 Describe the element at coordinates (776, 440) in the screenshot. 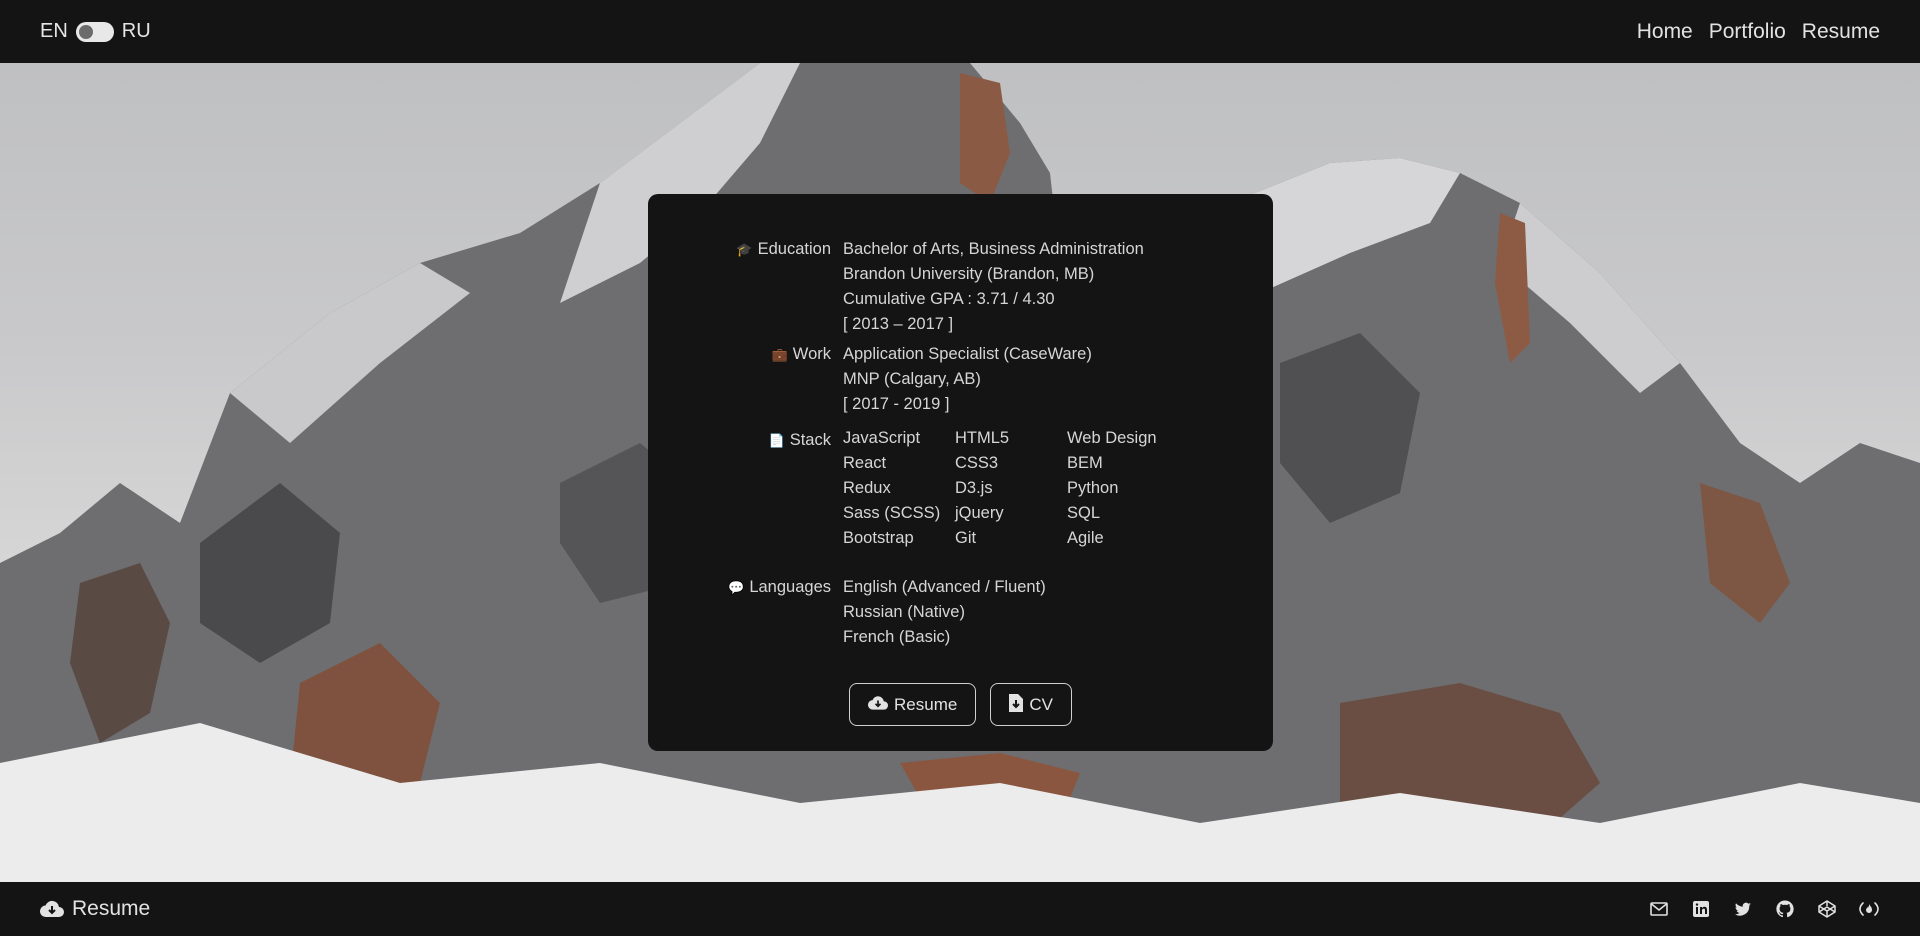

I see `code-file-icon: 📄` at that location.